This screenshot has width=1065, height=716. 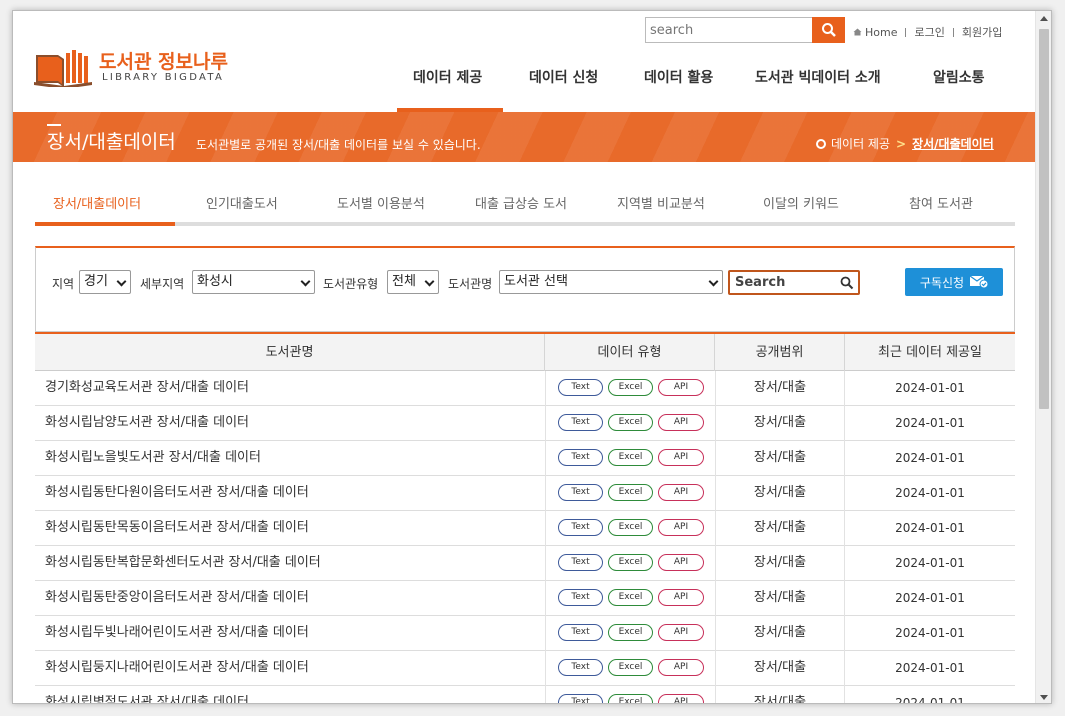 I want to click on subscribe-button: 구독신청, so click(x=954, y=282).